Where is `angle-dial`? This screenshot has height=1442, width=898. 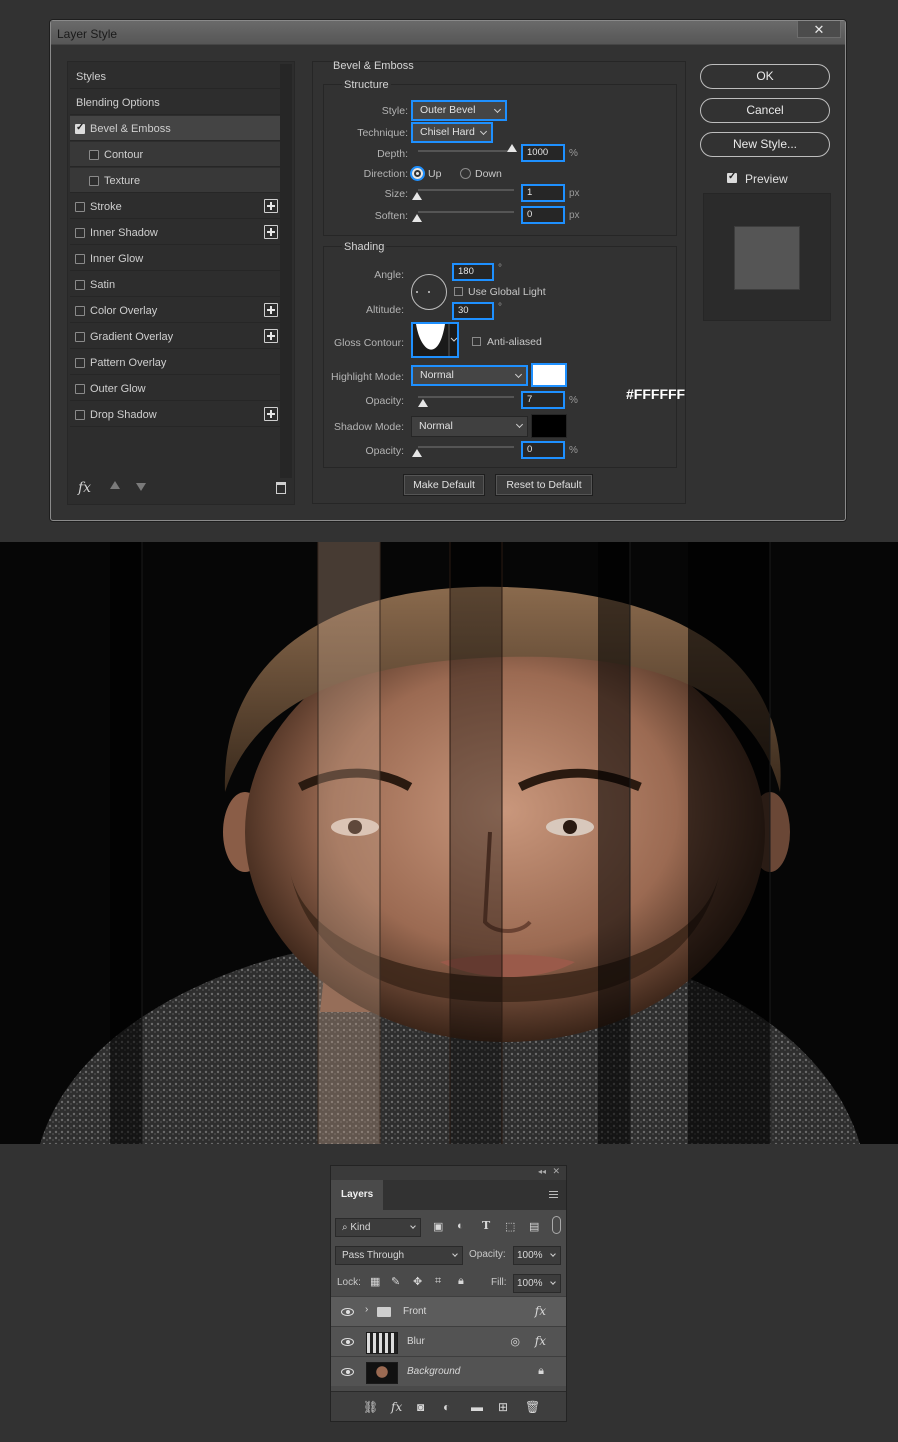 angle-dial is located at coordinates (429, 292).